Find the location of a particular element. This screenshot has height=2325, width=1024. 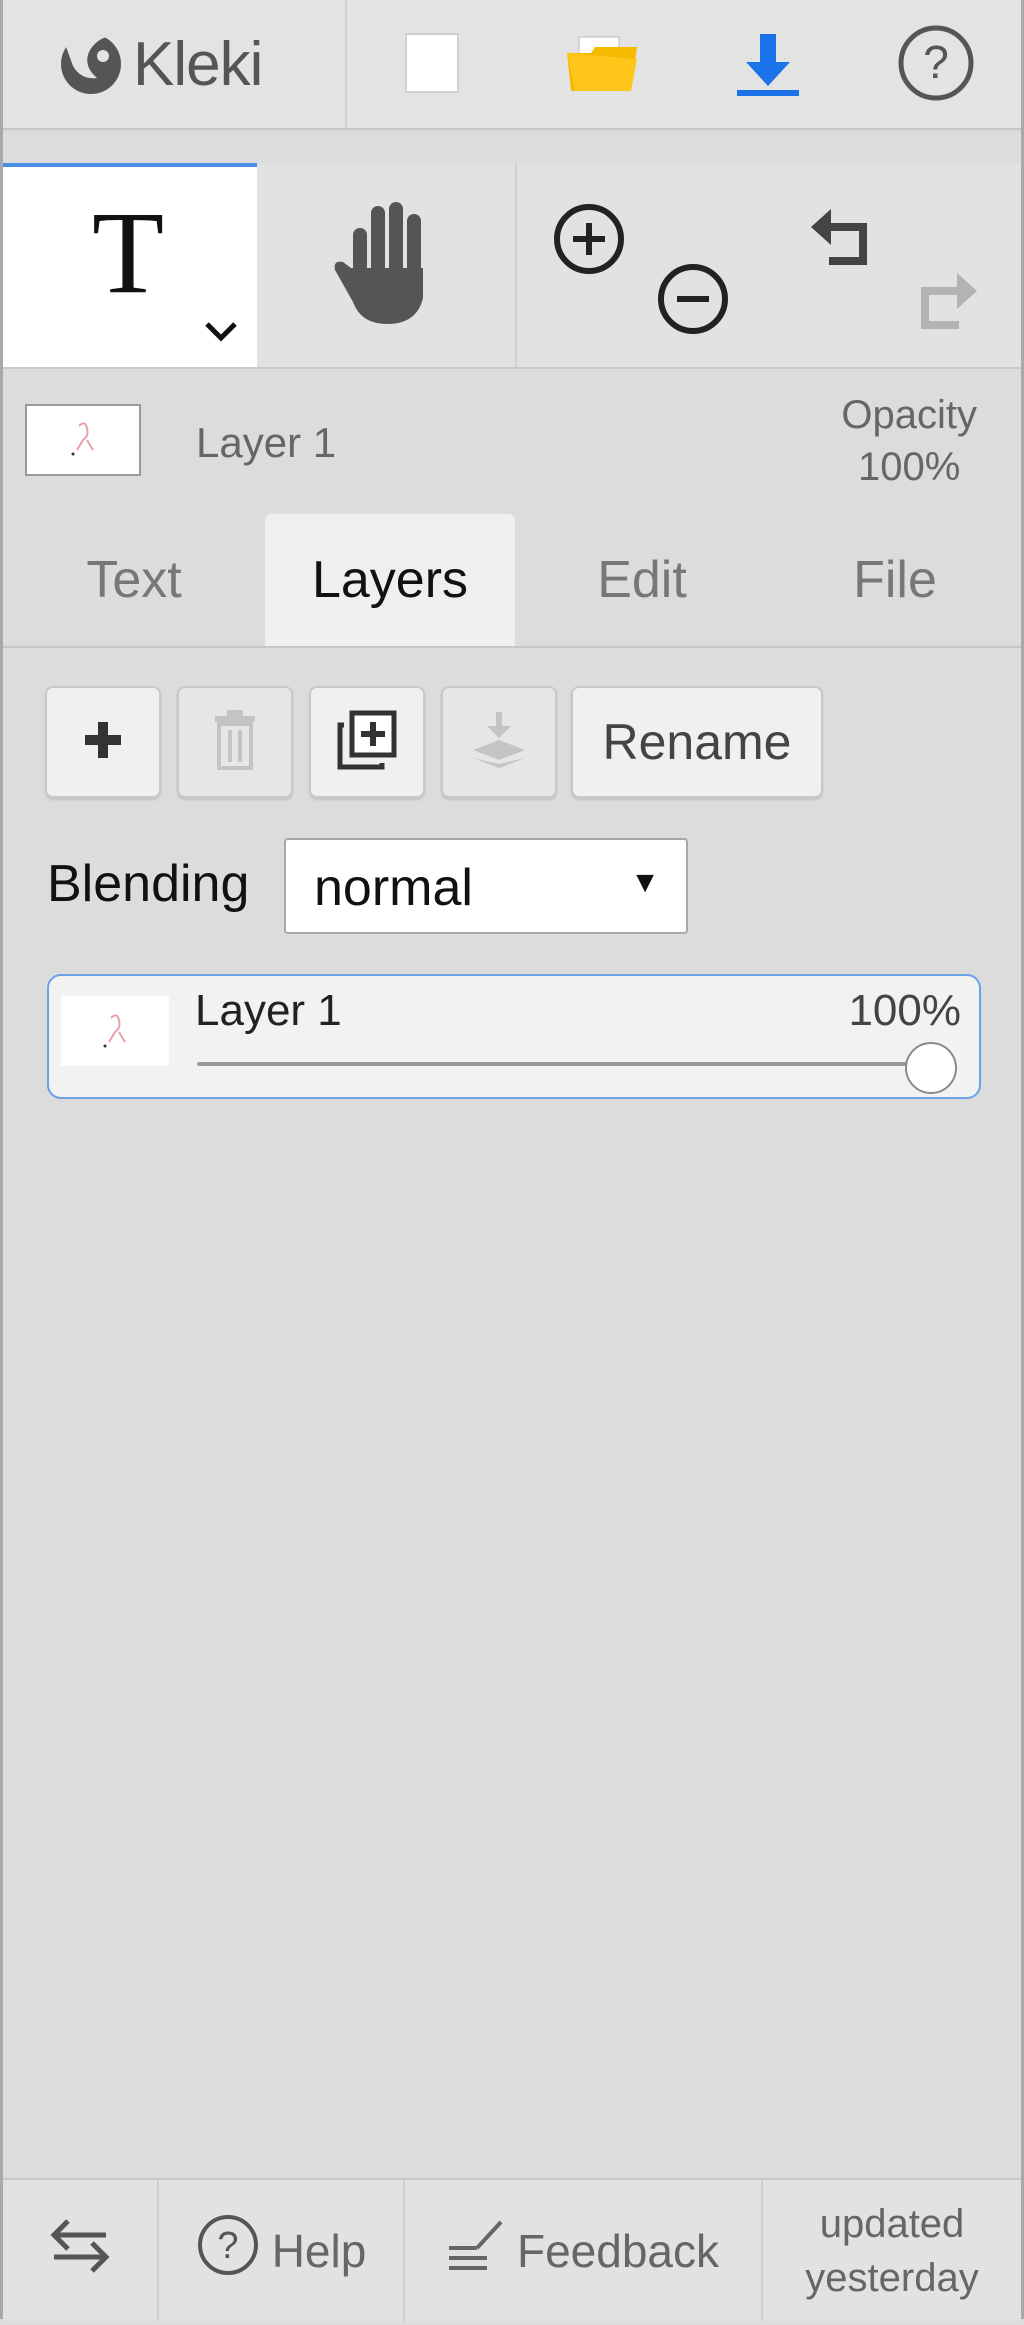

hand-tool-icon is located at coordinates (386, 265).